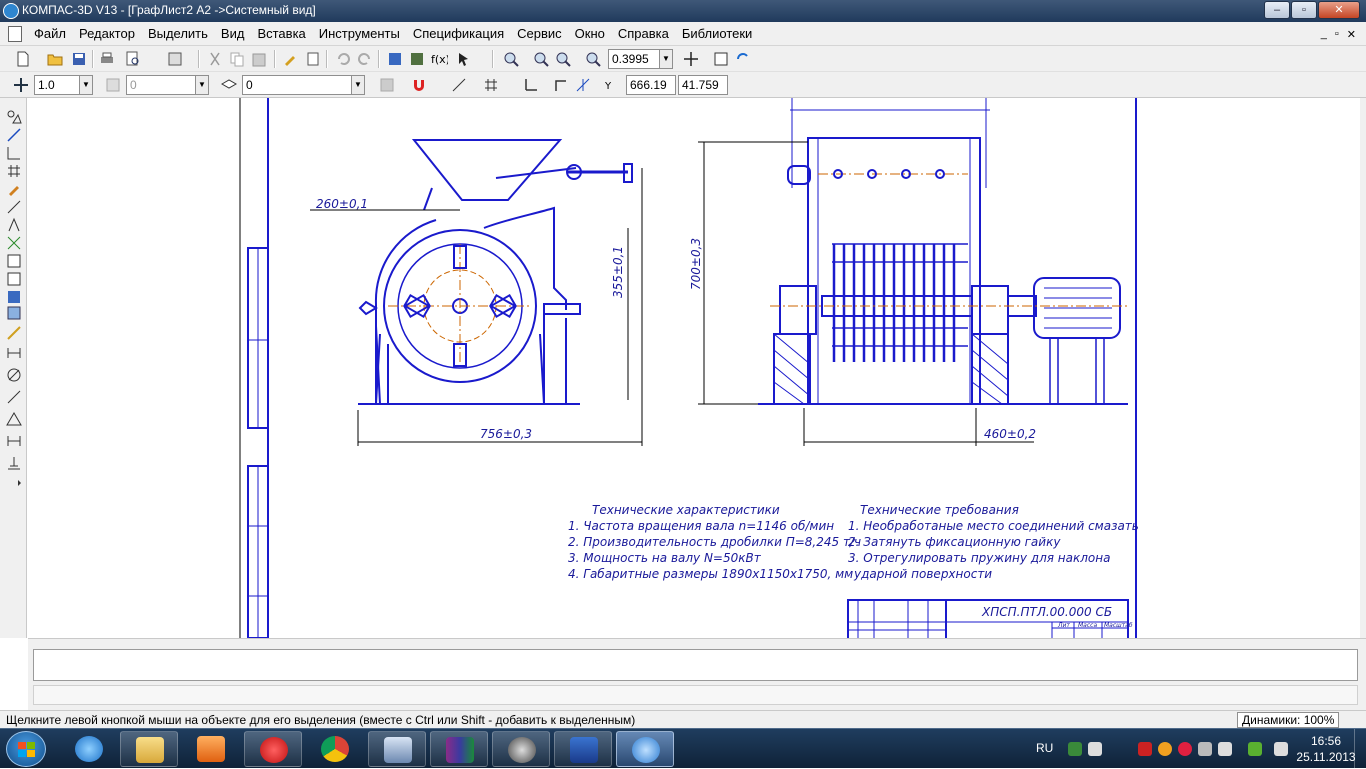 The height and width of the screenshot is (769, 1366). I want to click on step-cursor-icon, so click(21, 85).